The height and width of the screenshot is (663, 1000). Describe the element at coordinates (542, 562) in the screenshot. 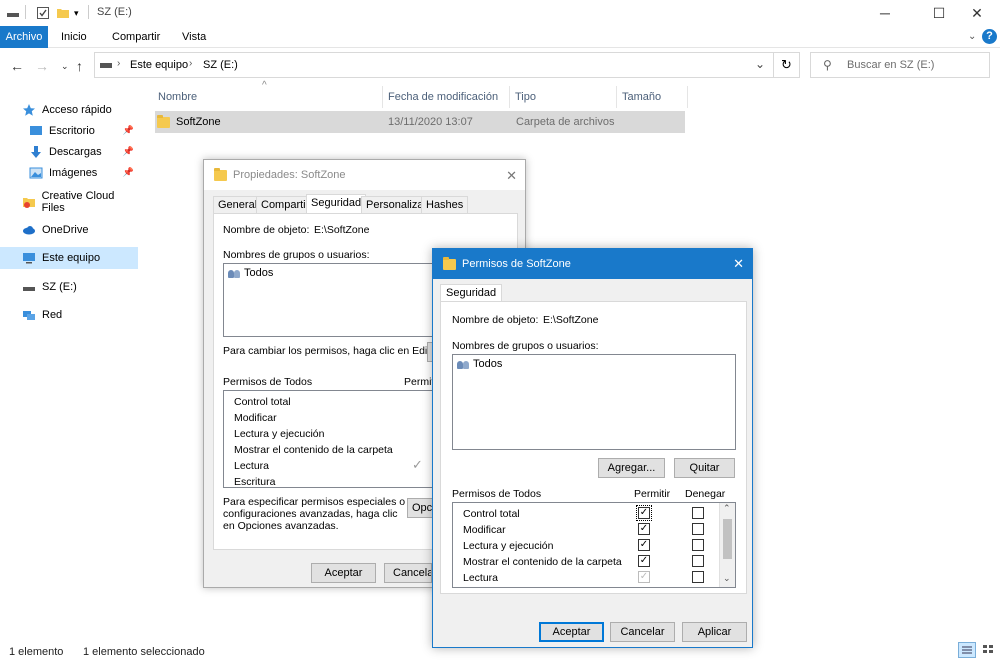

I see `permission-label: Mostrar el contenido de la carpeta` at that location.